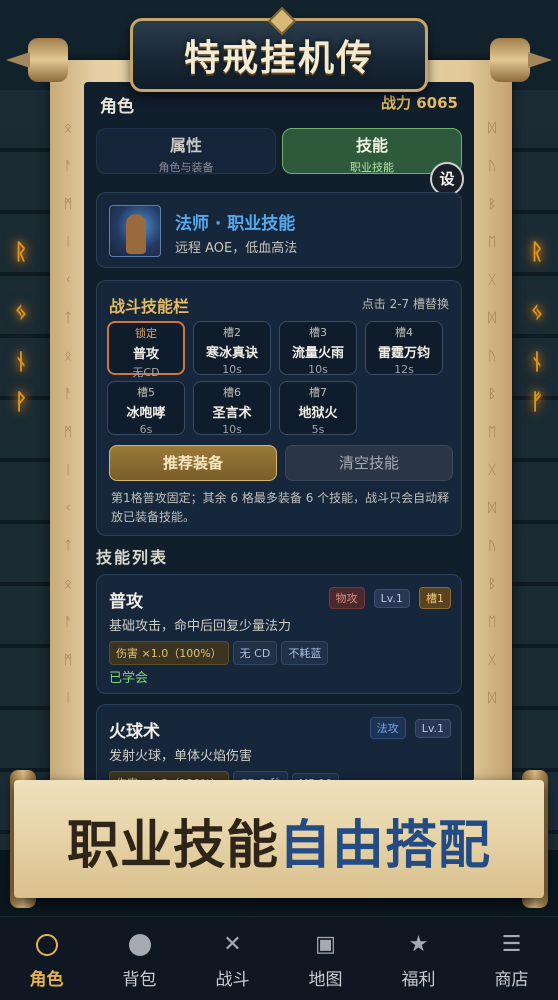  Describe the element at coordinates (418, 944) in the screenshot. I see `star-icon: ★` at that location.